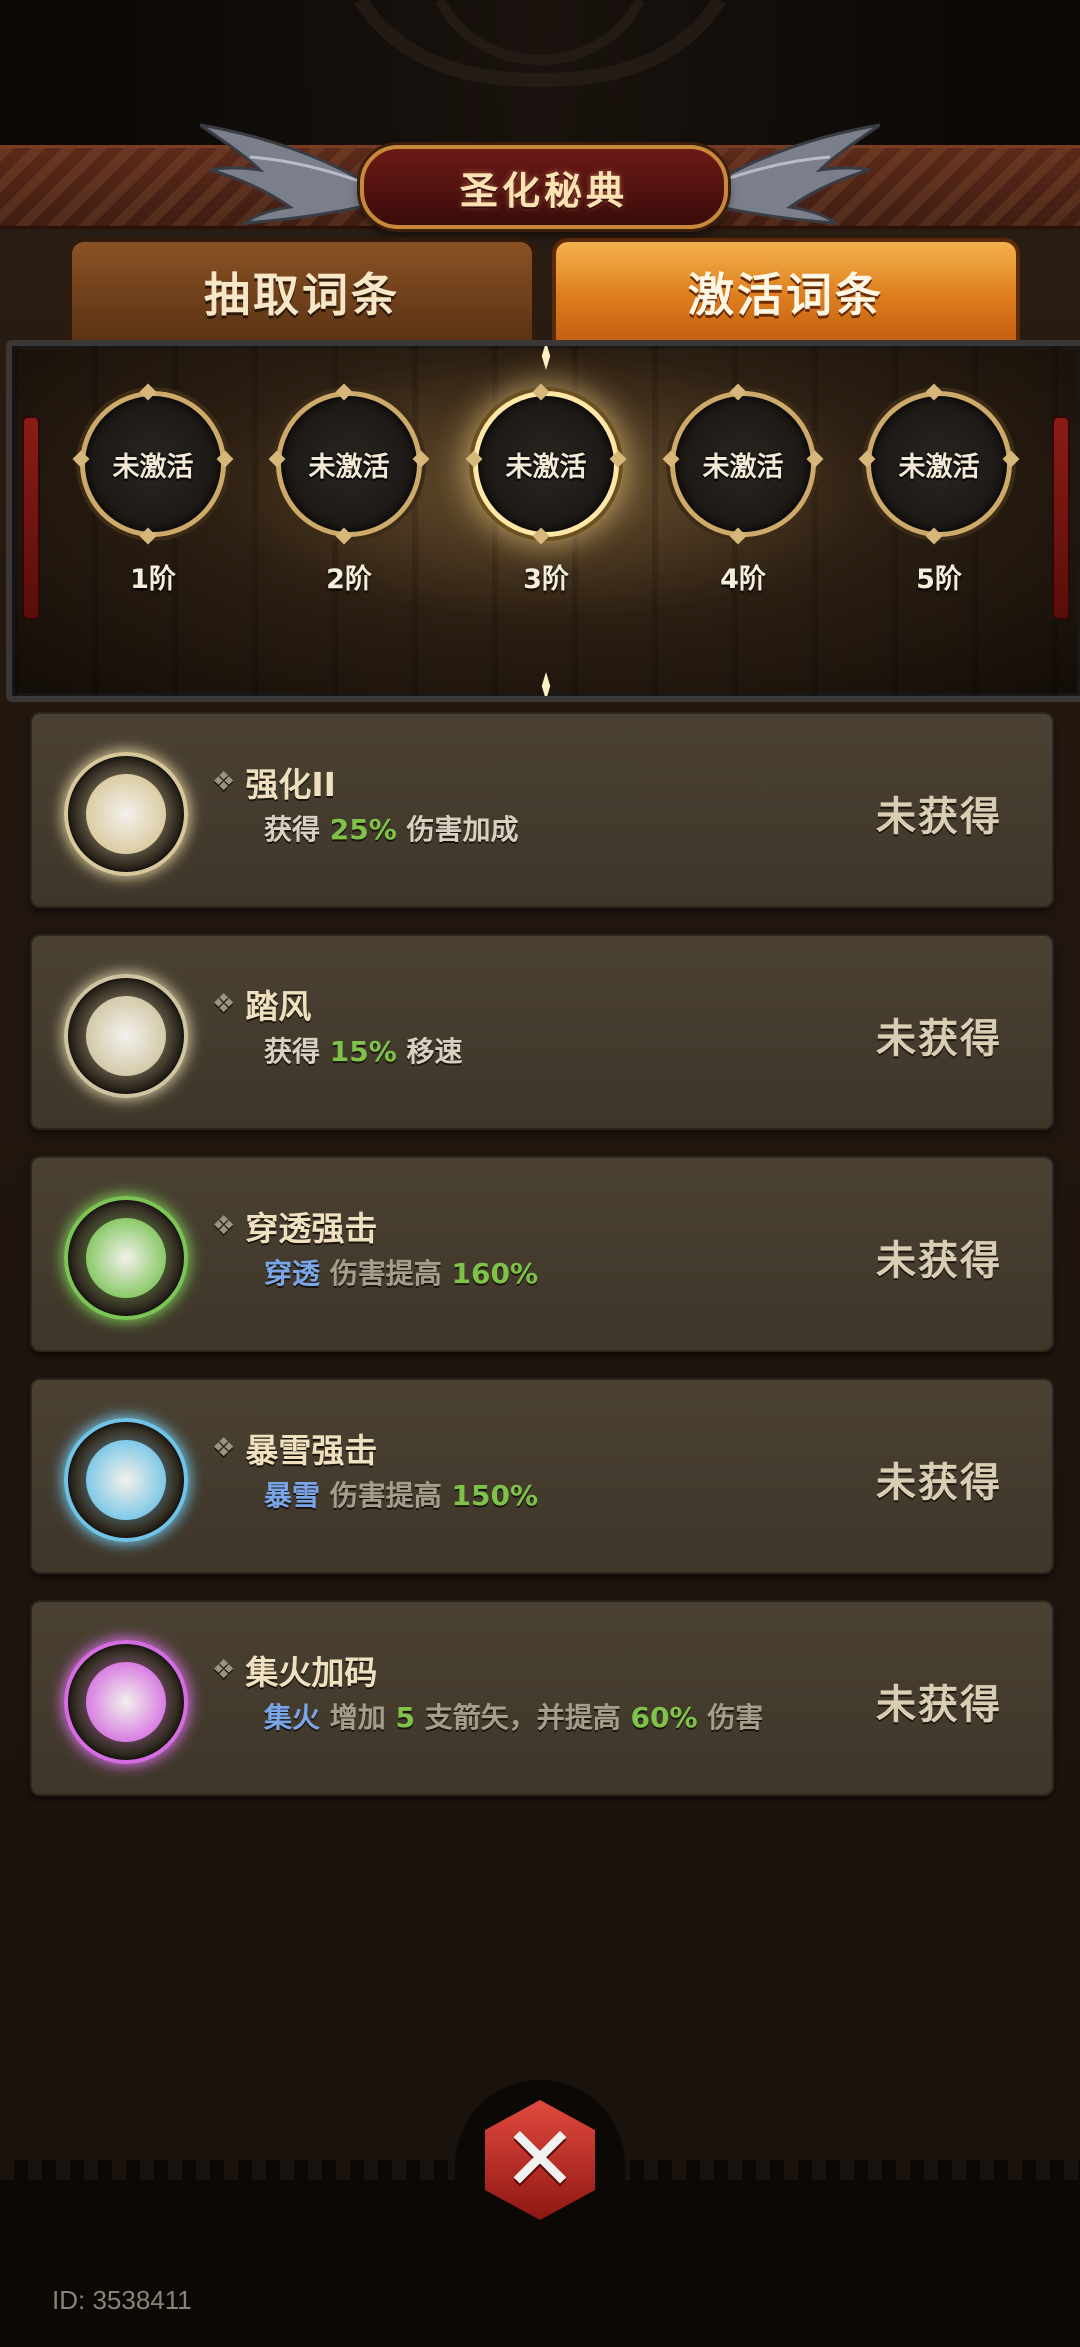 Image resolution: width=1080 pixels, height=2347 pixels. What do you see at coordinates (292, 1273) in the screenshot?
I see `entry-desc-segment: 穿透` at bounding box center [292, 1273].